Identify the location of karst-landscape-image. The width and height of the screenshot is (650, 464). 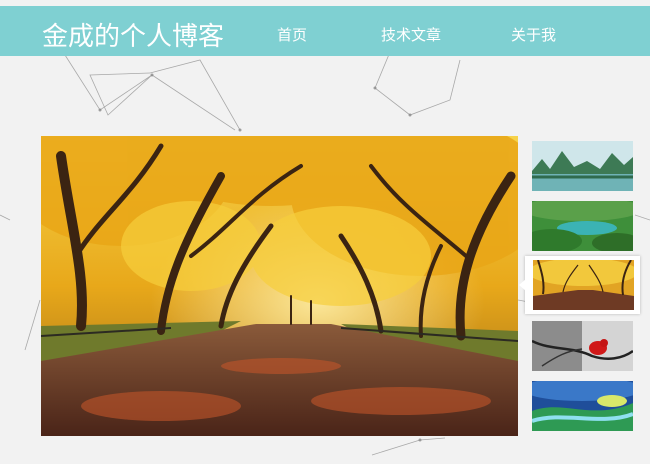
(582, 166).